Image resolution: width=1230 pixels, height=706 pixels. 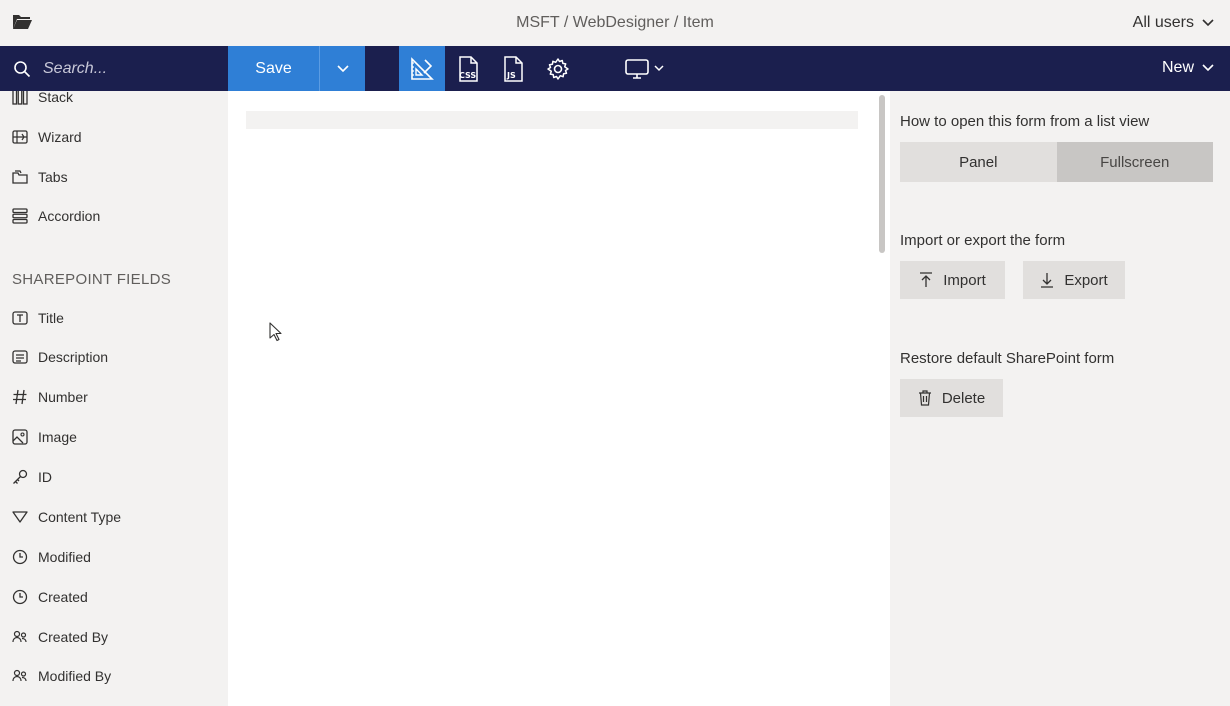 I want to click on users-dropdown-label: All users, so click(x=1163, y=22).